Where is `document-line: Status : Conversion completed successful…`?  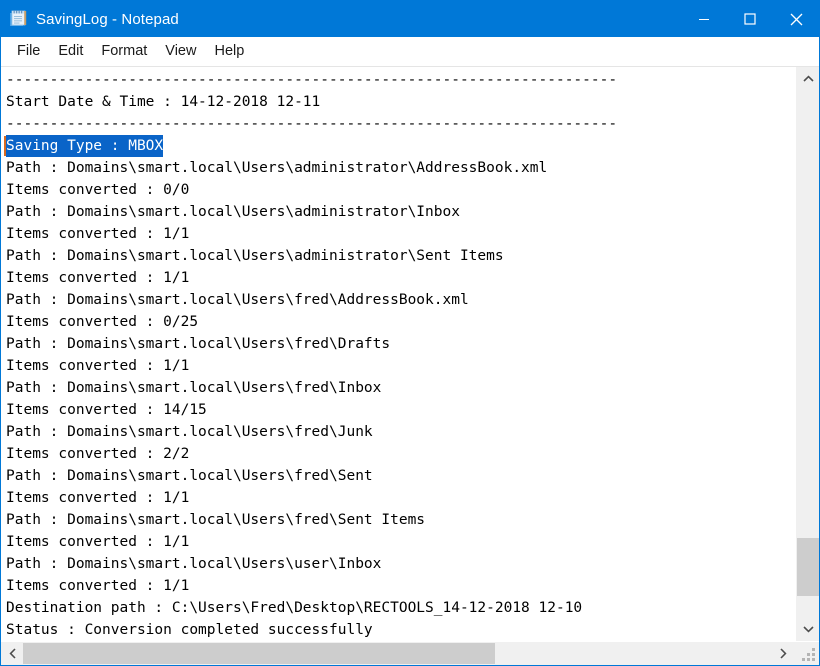
document-line: Status : Conversion completed successful… is located at coordinates (311, 630).